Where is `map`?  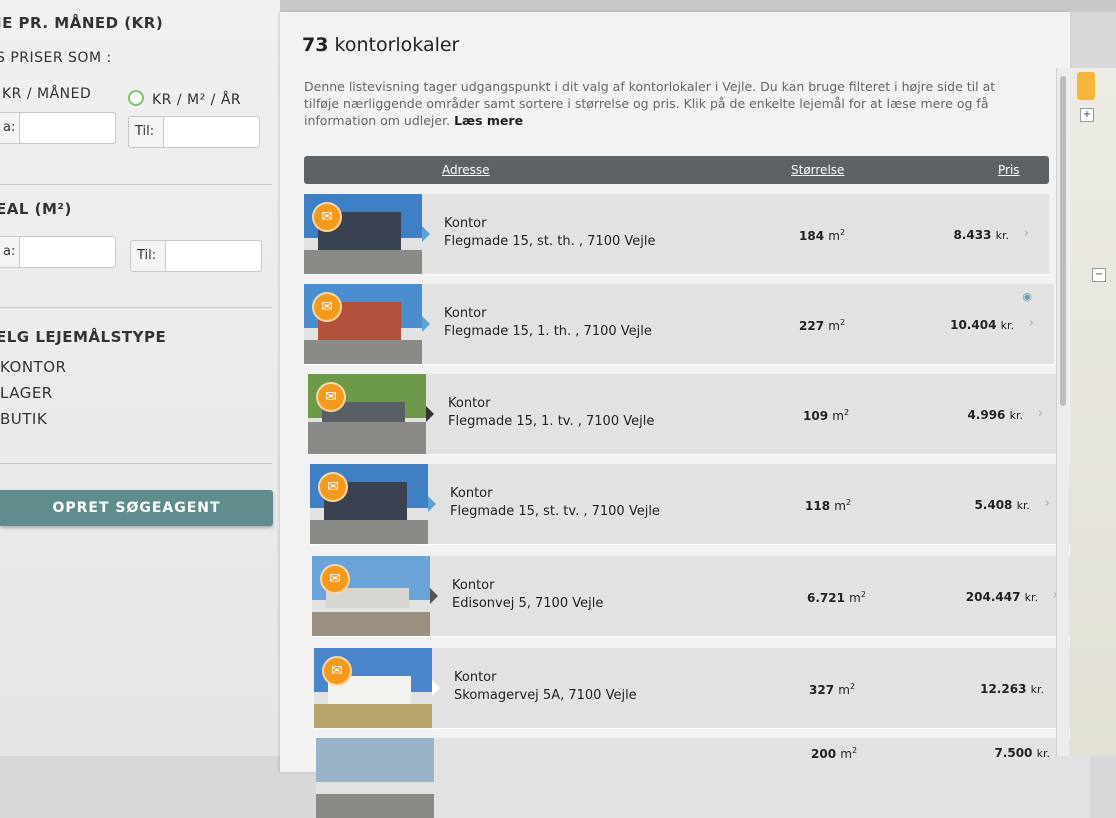 map is located at coordinates (1093, 412).